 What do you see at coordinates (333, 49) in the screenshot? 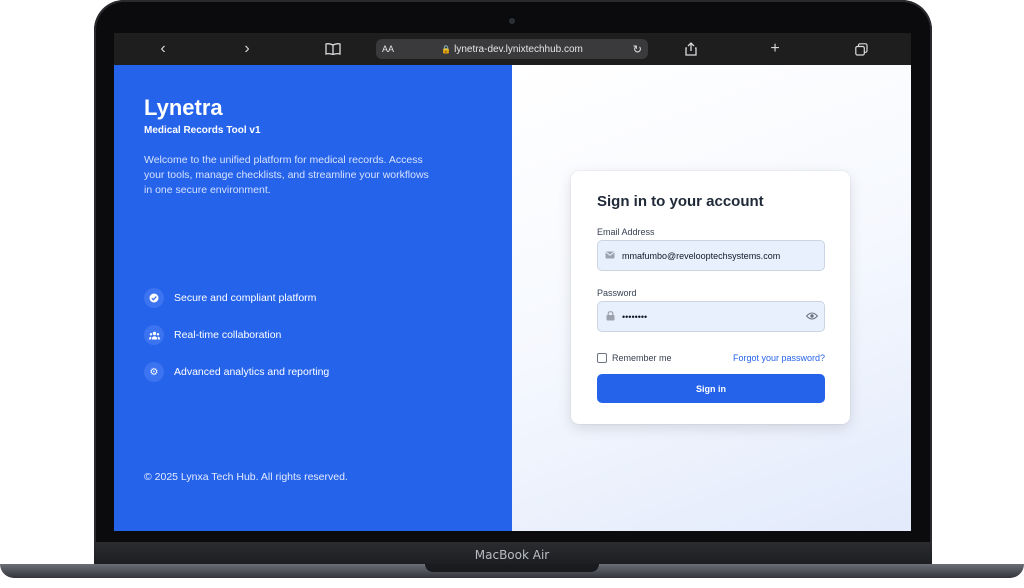
I see `bookmarks-icon` at bounding box center [333, 49].